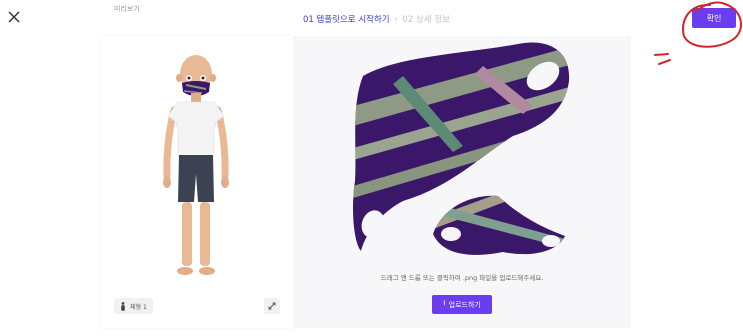 The height and width of the screenshot is (336, 743). Describe the element at coordinates (462, 278) in the screenshot. I see `upload-hint: 드래그 앤 드롭 또는 클릭하여 .png 파일을 업로드해주세요.` at that location.